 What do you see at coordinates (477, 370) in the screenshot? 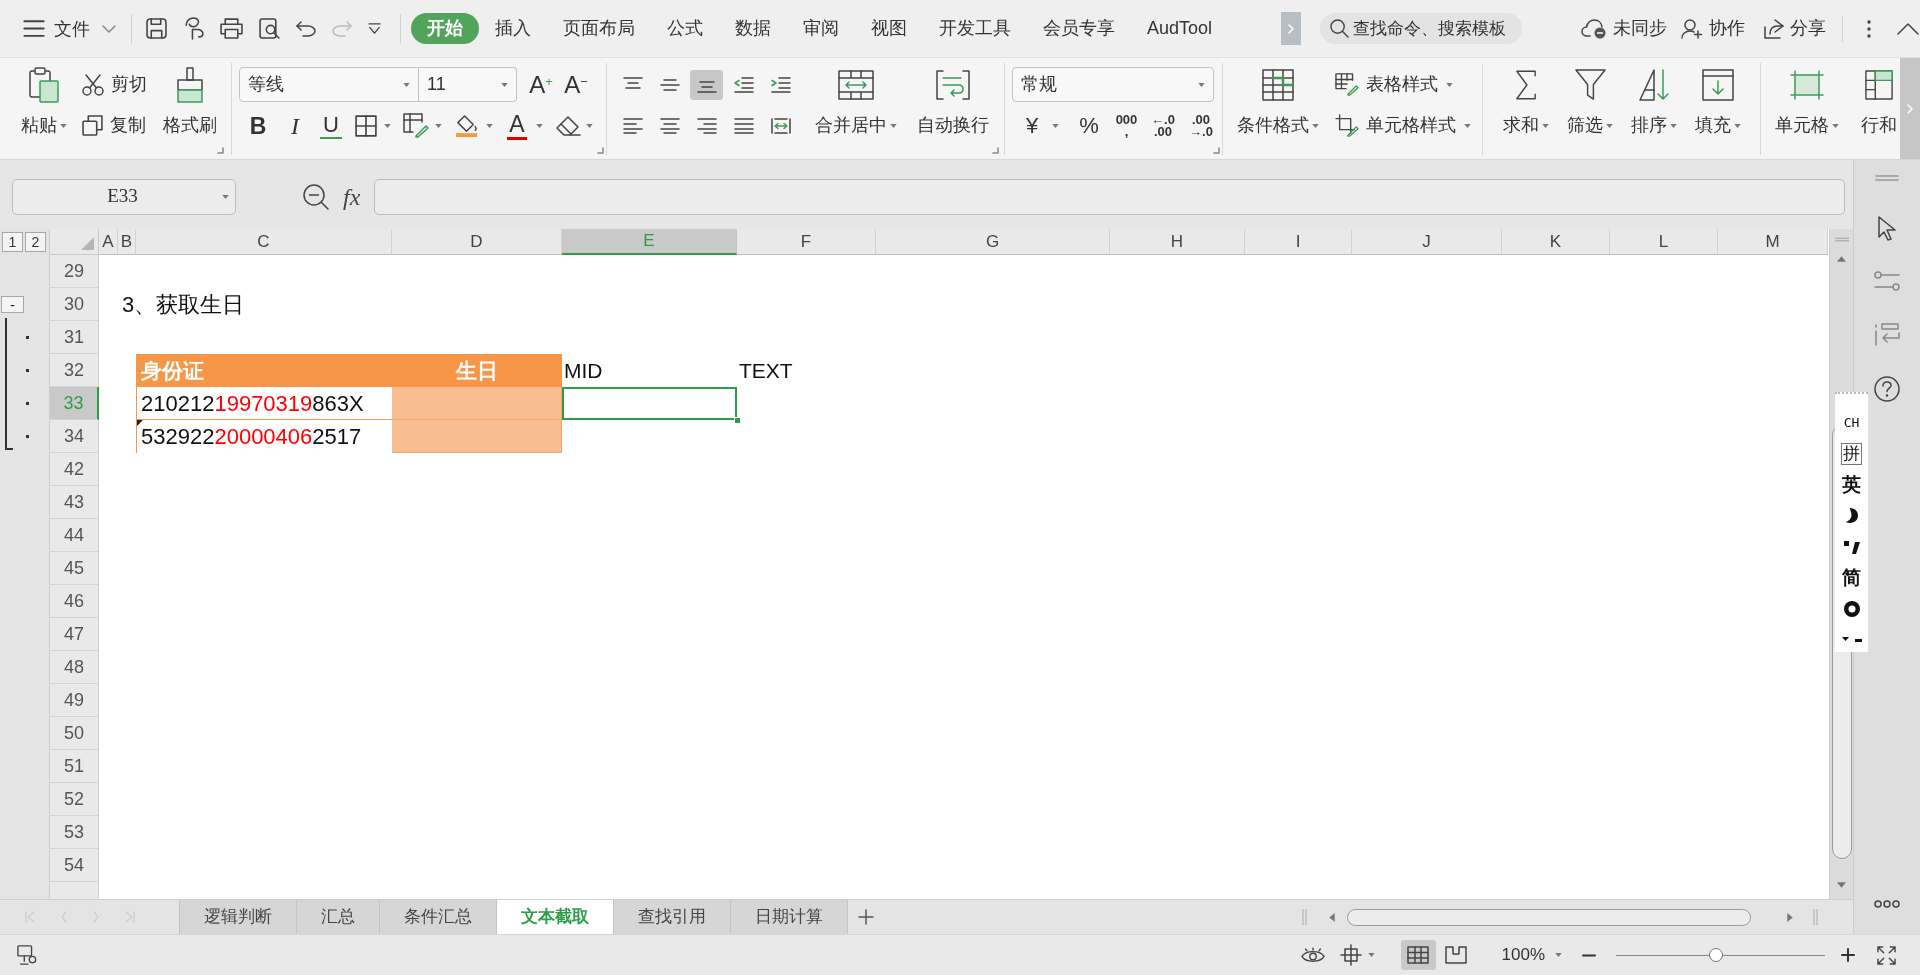
I see `table-header-cell: 生日` at bounding box center [477, 370].